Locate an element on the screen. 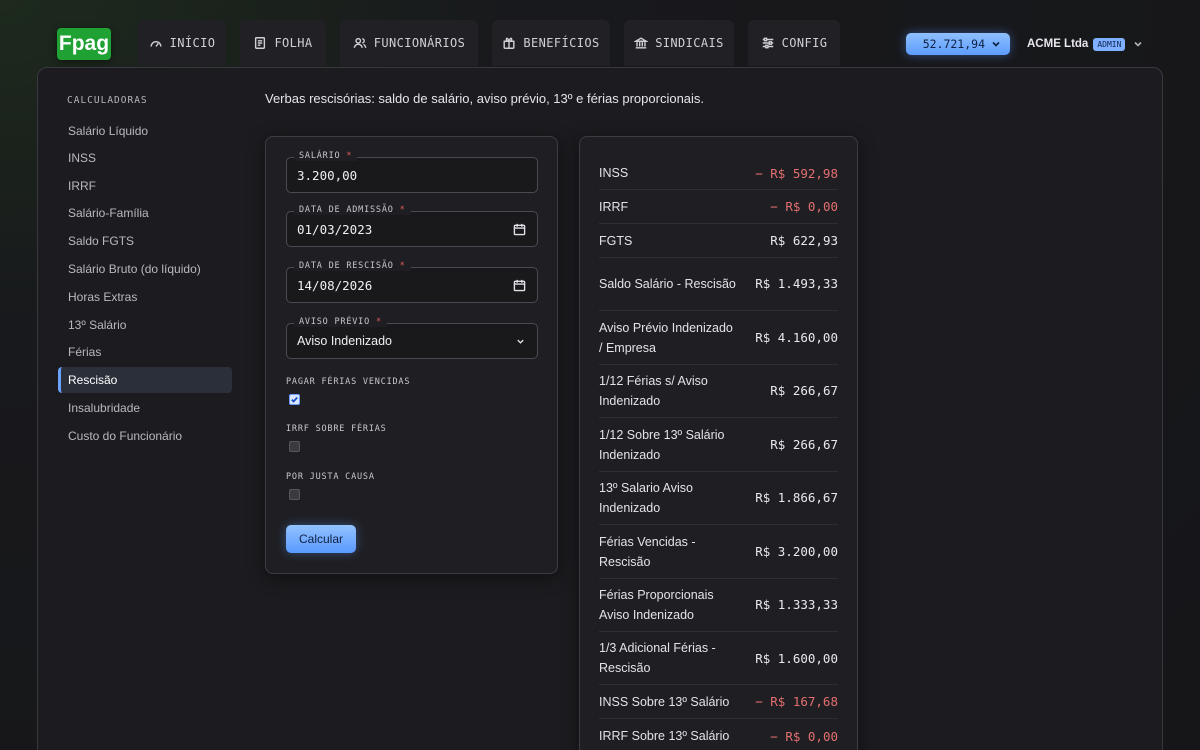 This screenshot has width=1200, height=750. result-label: Férias Proporcionais Aviso Indenizado is located at coordinates (656, 604).